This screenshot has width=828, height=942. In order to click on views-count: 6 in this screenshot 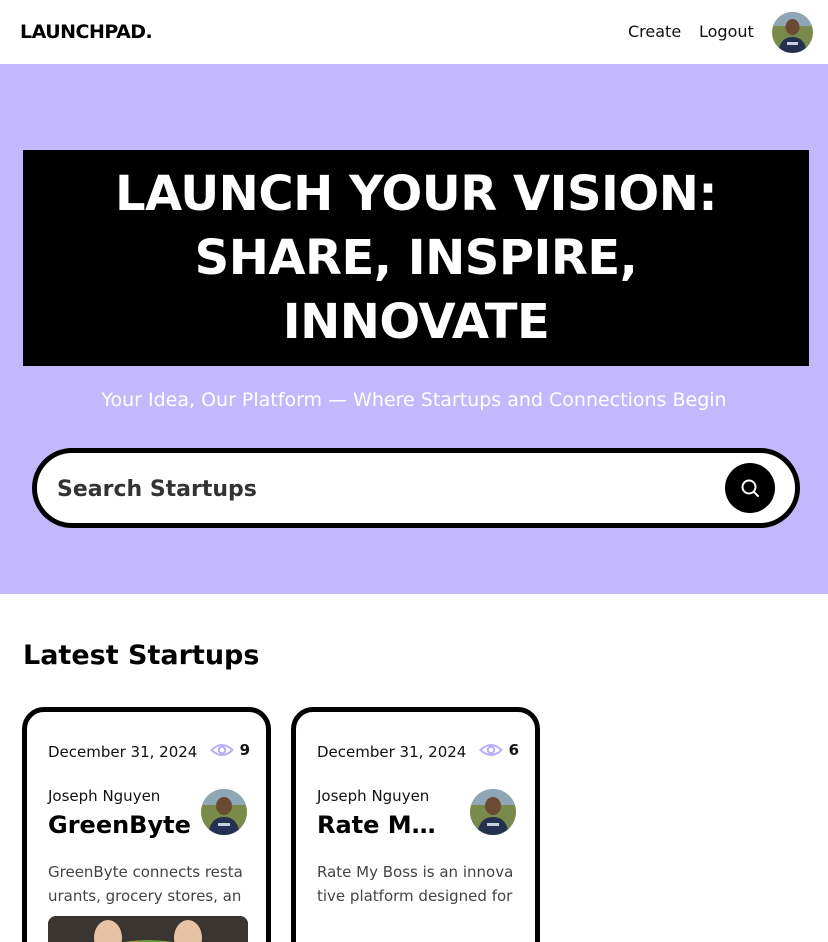, I will do `click(513, 750)`.